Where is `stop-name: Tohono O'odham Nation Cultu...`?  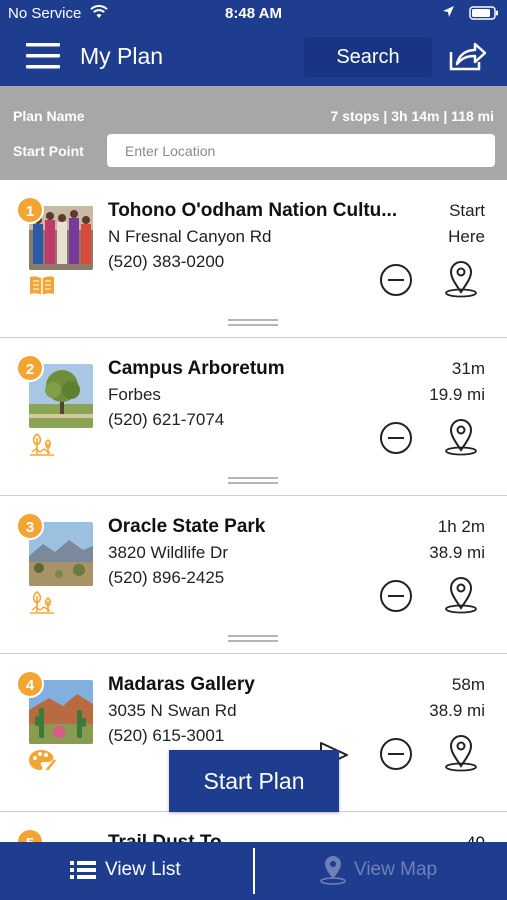 stop-name: Tohono O'odham Nation Cultu... is located at coordinates (267, 211).